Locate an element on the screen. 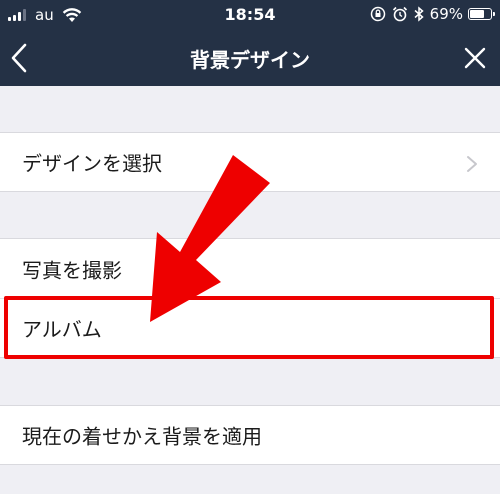 The image size is (500, 494). select-design-label: デザインを選択 is located at coordinates (92, 163).